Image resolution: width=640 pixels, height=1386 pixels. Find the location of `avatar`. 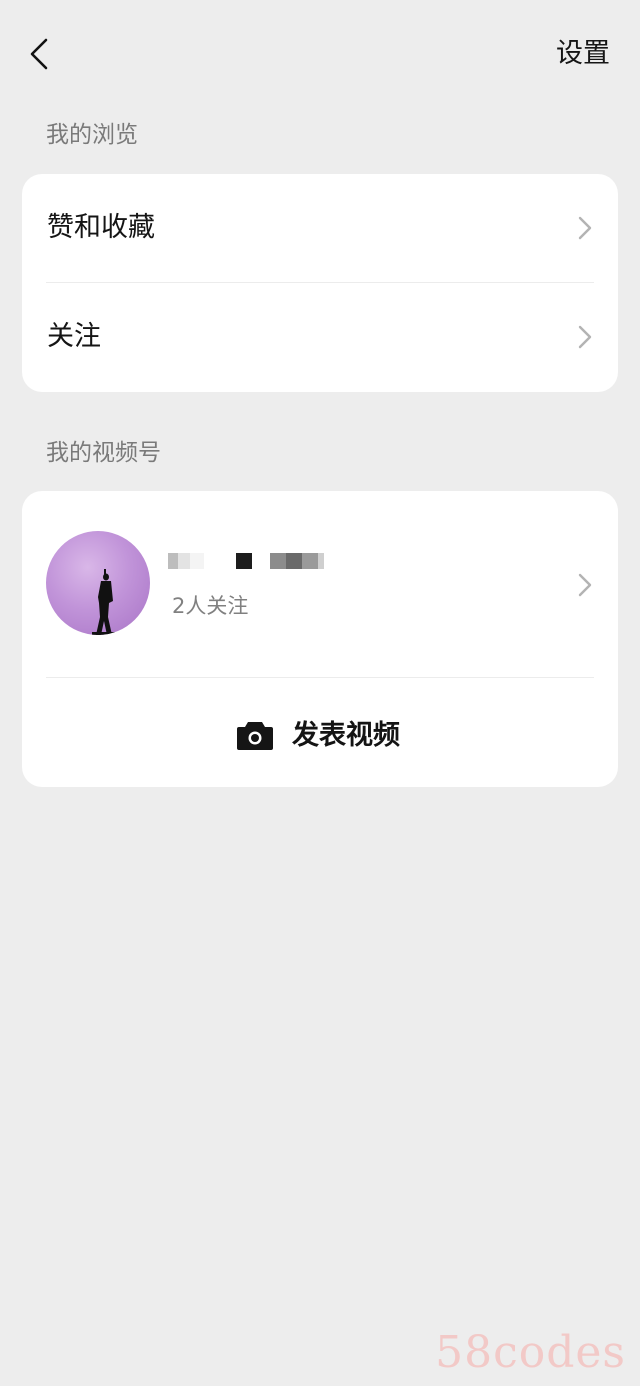

avatar is located at coordinates (98, 583).